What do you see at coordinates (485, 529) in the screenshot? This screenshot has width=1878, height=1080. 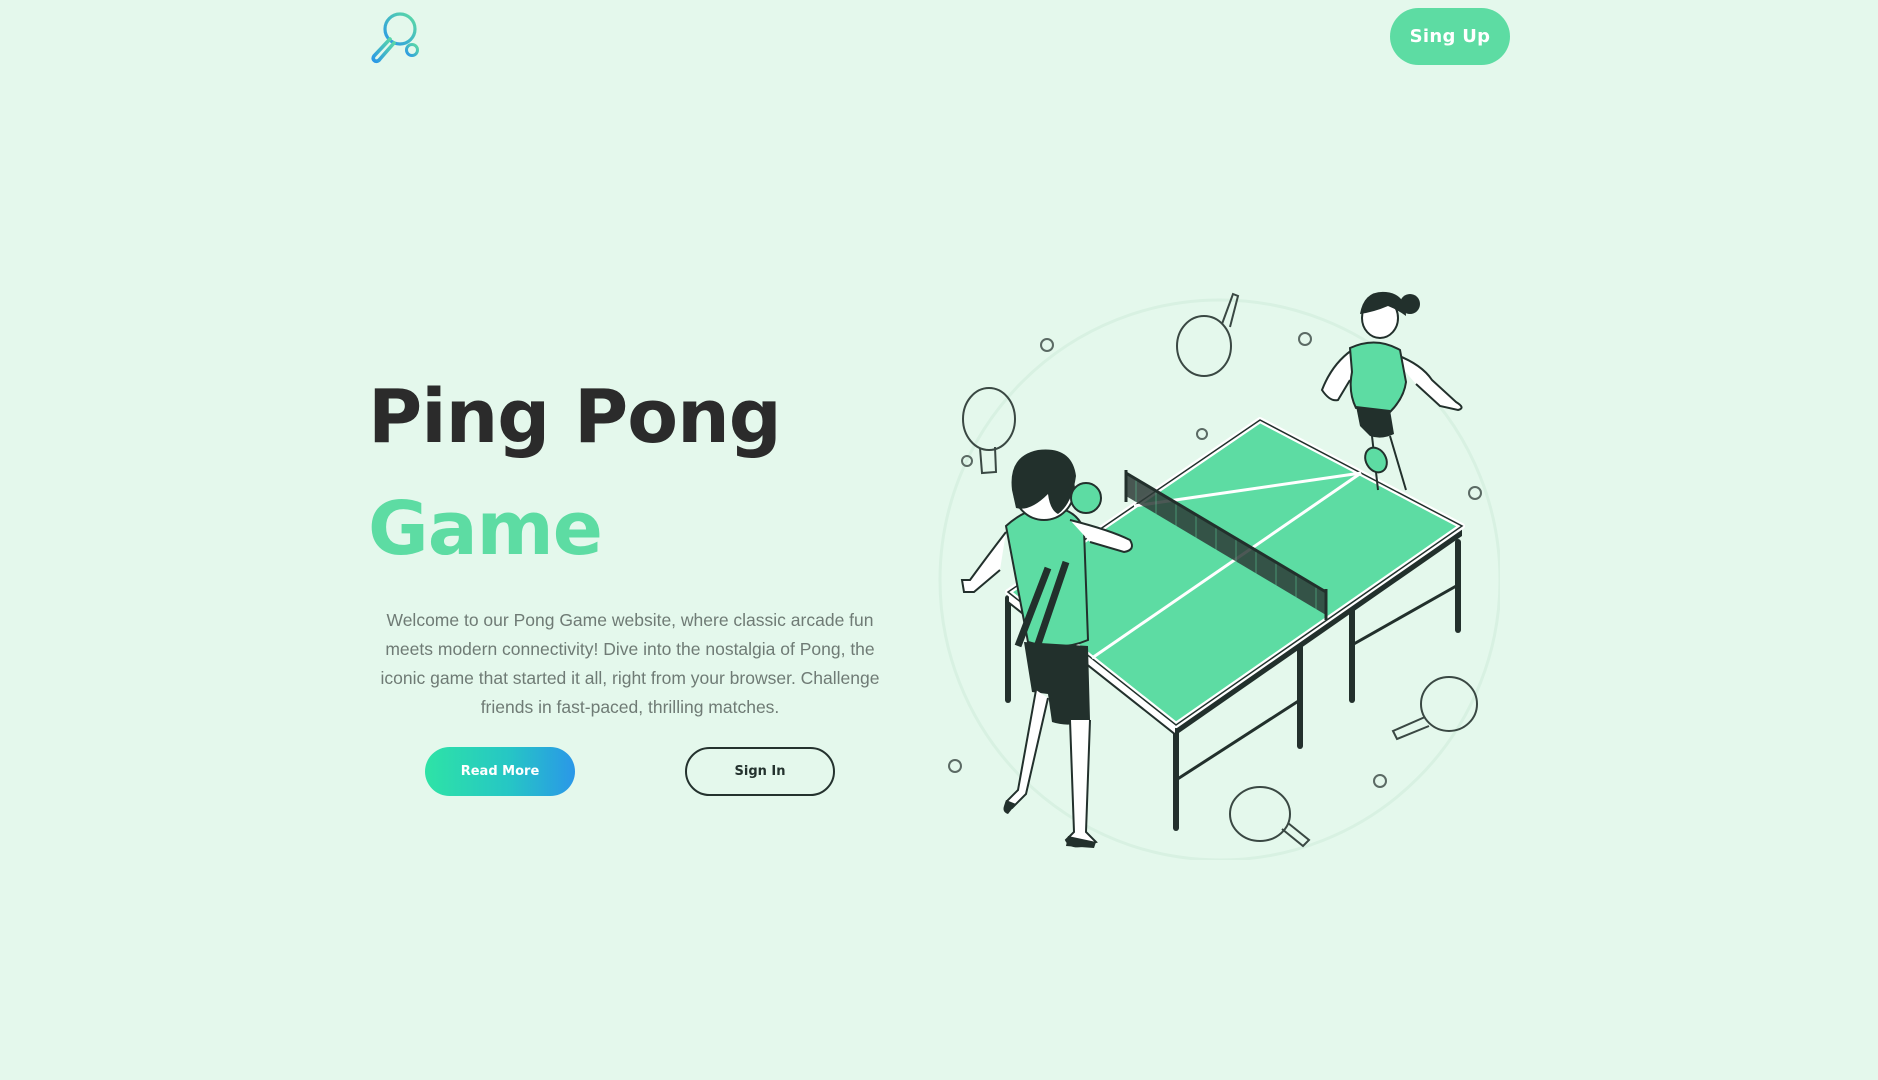 I see `hero-title-accent: Game` at bounding box center [485, 529].